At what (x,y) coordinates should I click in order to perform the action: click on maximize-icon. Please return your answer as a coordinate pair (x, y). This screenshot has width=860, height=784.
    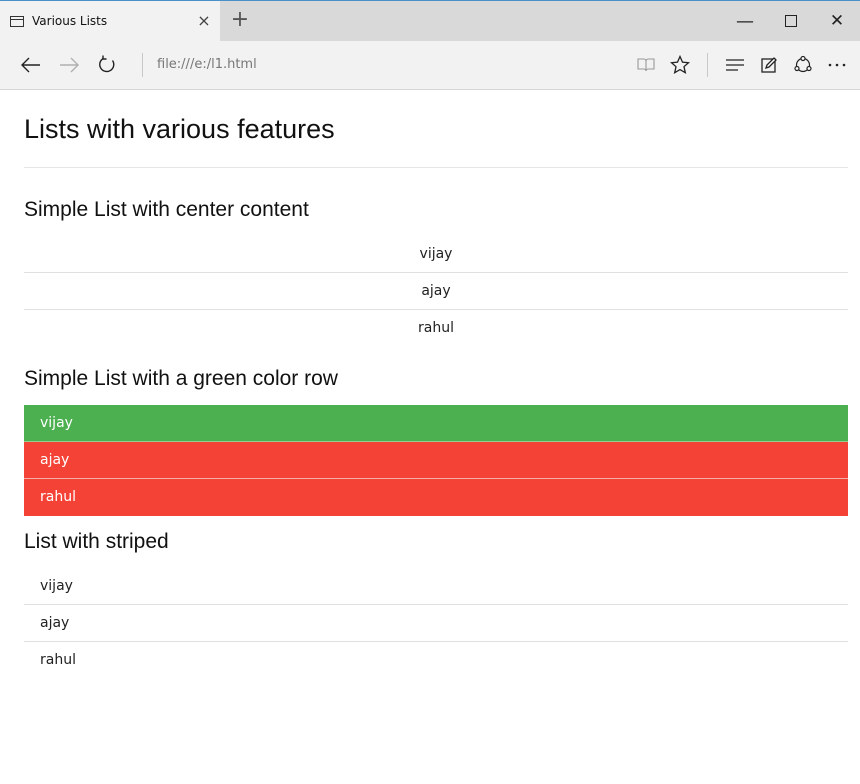
    Looking at the image, I should click on (791, 21).